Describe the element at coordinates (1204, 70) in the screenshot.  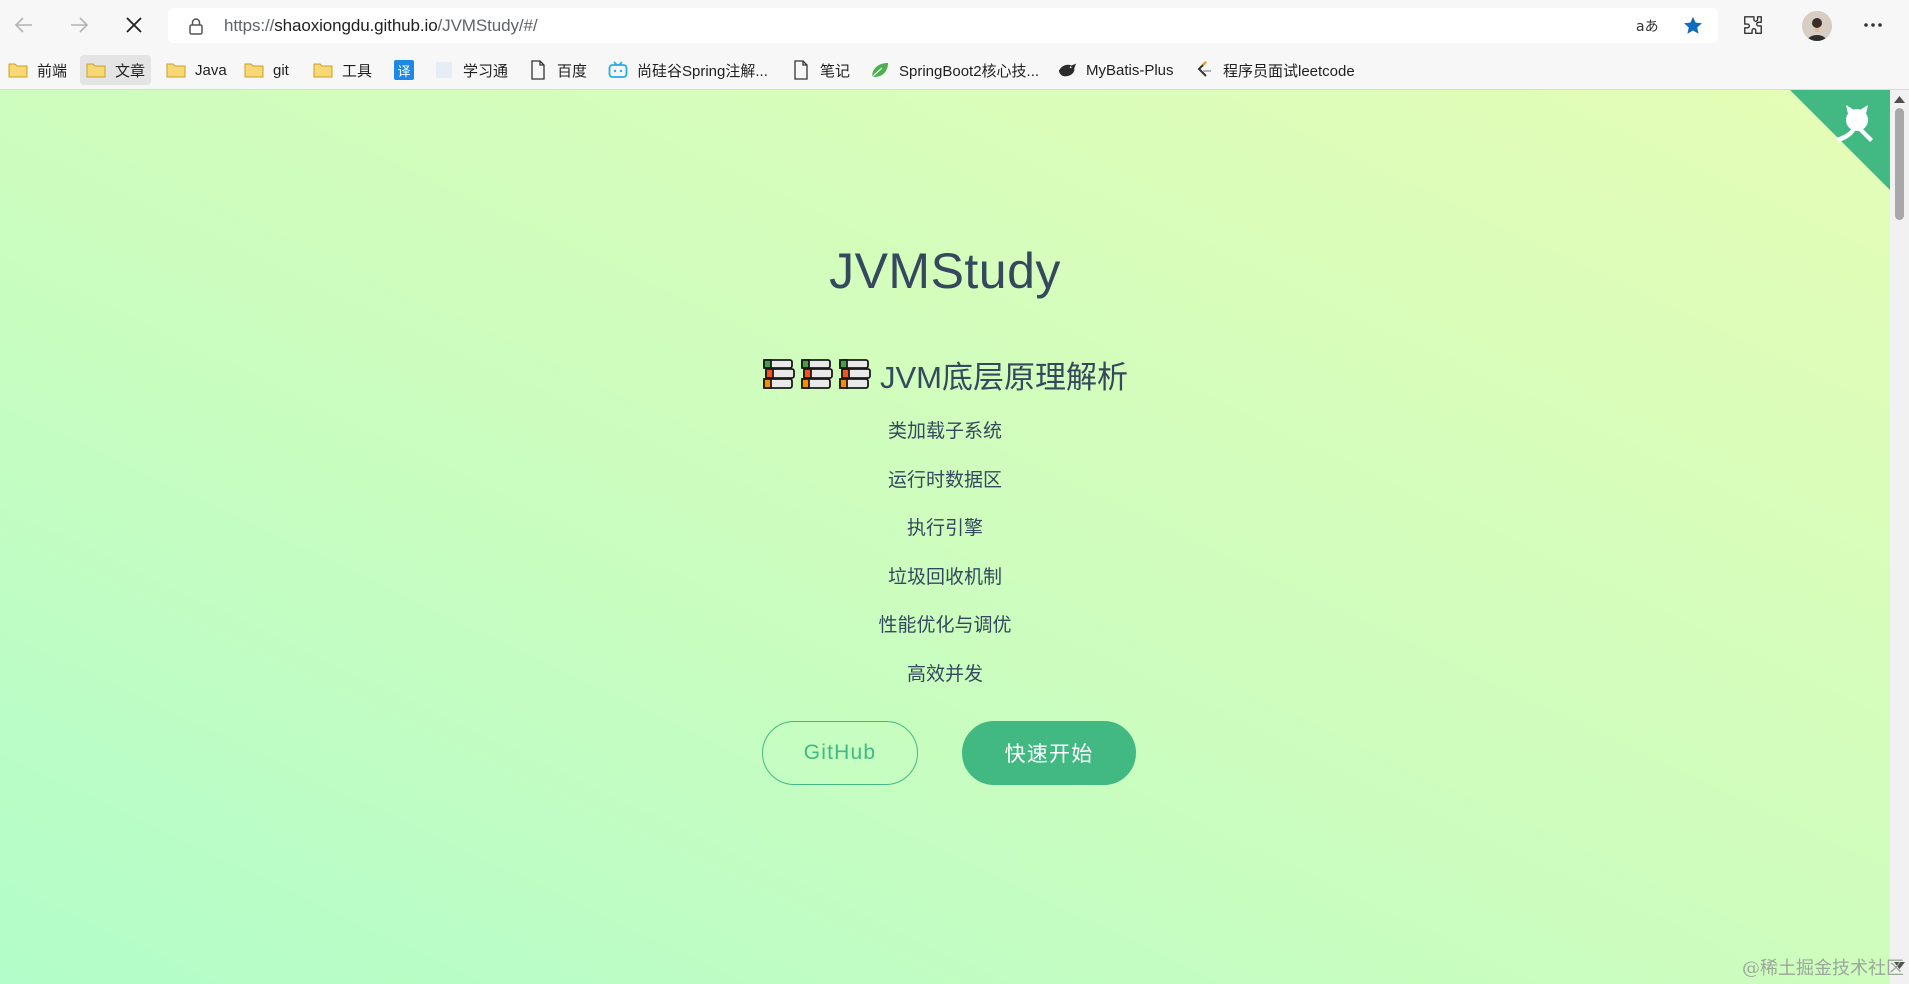
I see `leetcode-icon` at that location.